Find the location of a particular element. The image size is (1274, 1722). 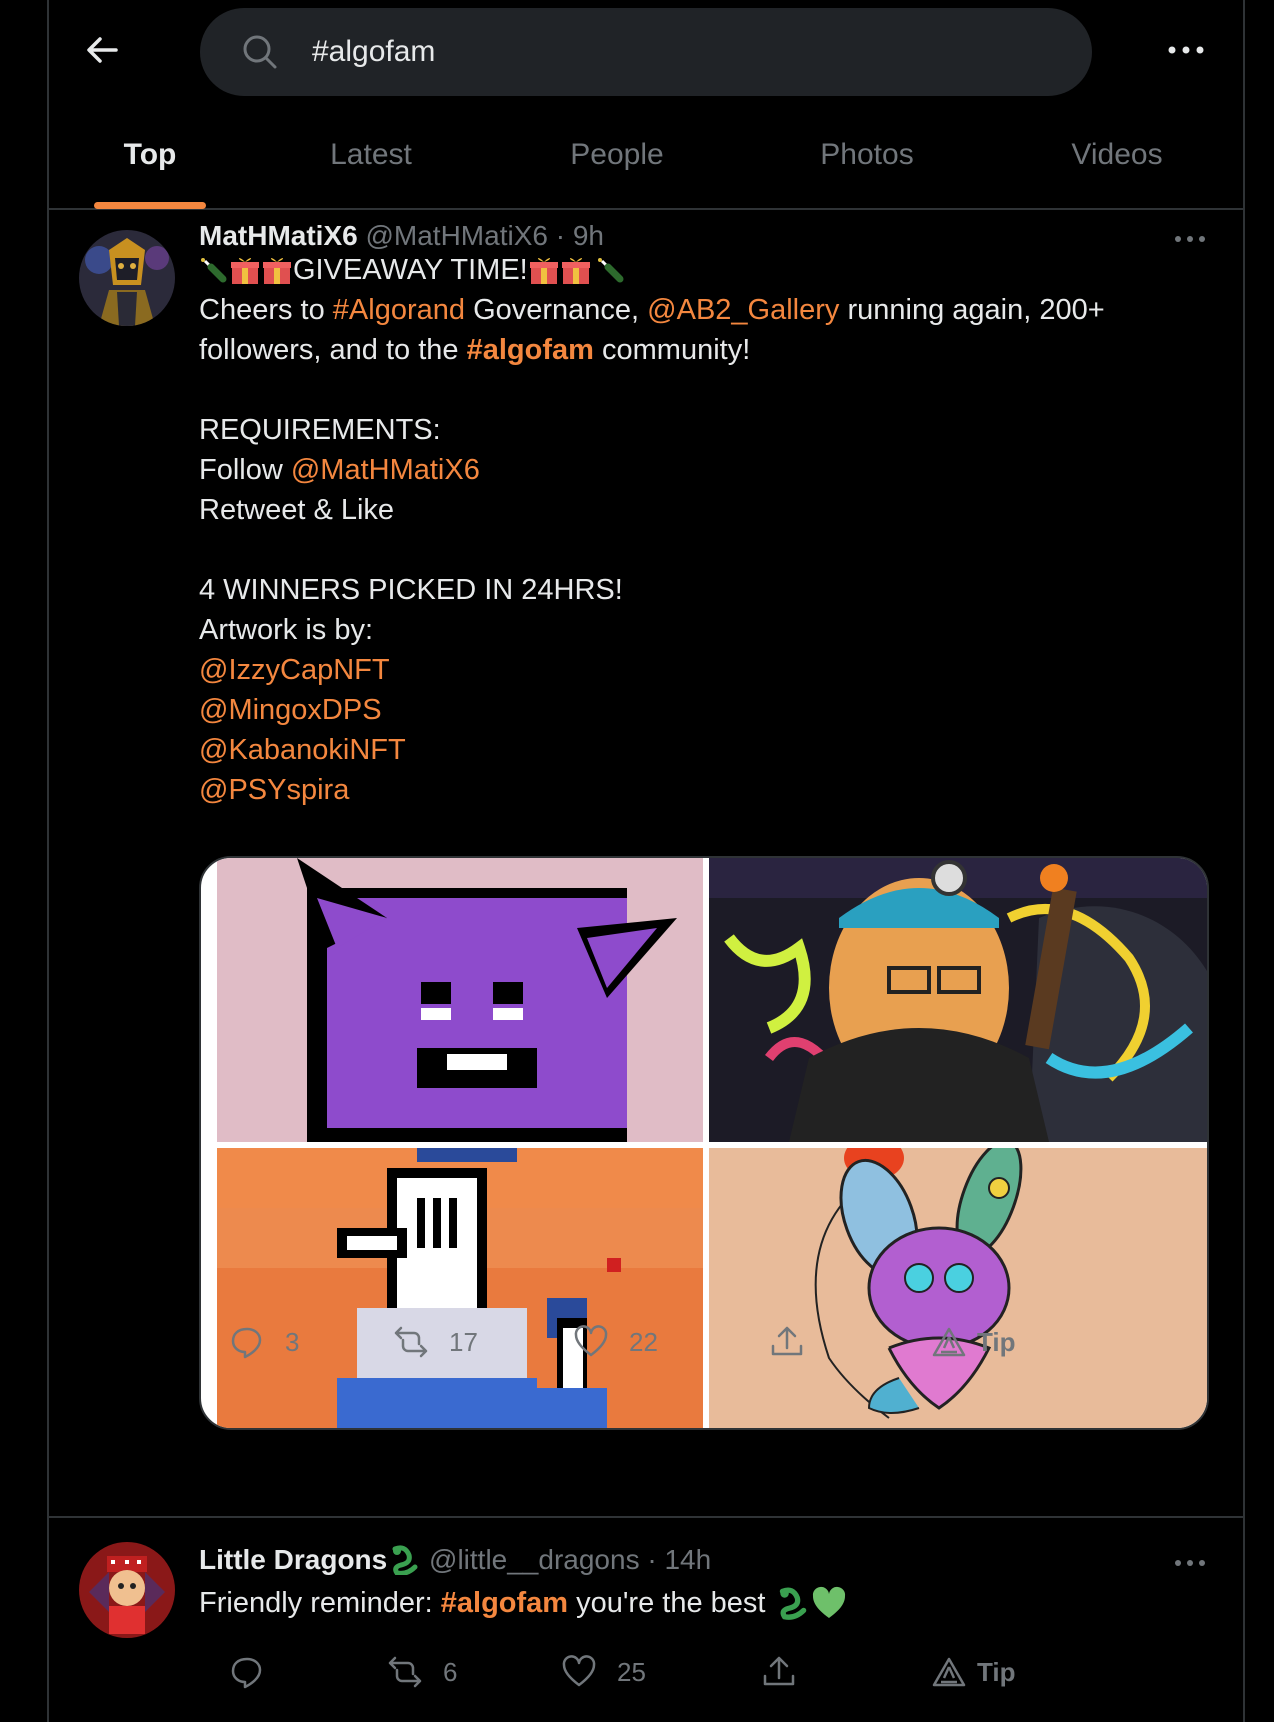

tweet-time: 9h is located at coordinates (588, 235).